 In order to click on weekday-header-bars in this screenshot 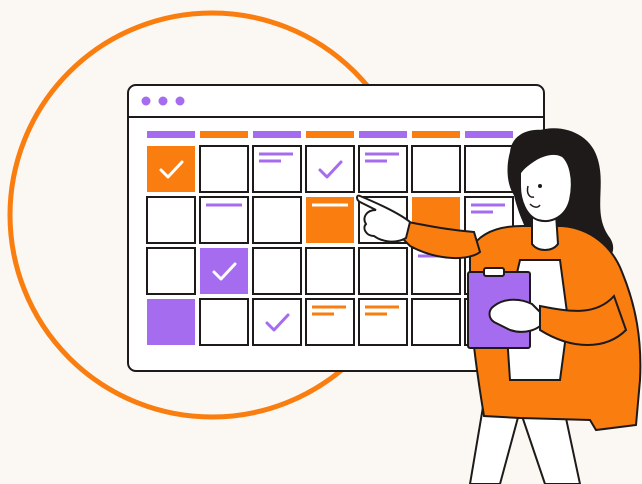, I will do `click(330, 134)`.